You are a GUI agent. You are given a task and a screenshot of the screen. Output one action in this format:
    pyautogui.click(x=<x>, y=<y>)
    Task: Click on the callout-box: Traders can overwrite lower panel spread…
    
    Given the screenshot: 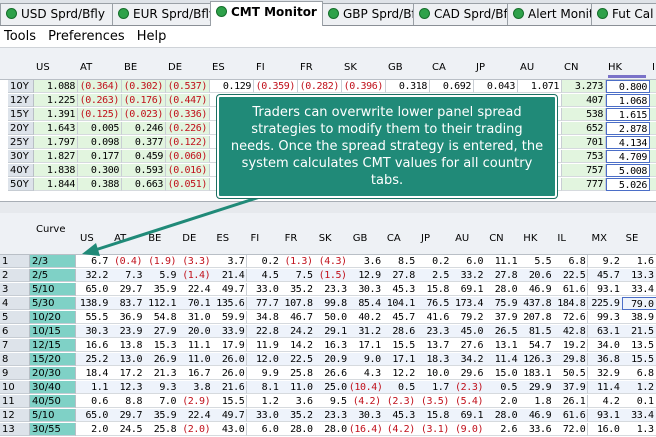 What is the action you would take?
    pyautogui.click(x=387, y=146)
    